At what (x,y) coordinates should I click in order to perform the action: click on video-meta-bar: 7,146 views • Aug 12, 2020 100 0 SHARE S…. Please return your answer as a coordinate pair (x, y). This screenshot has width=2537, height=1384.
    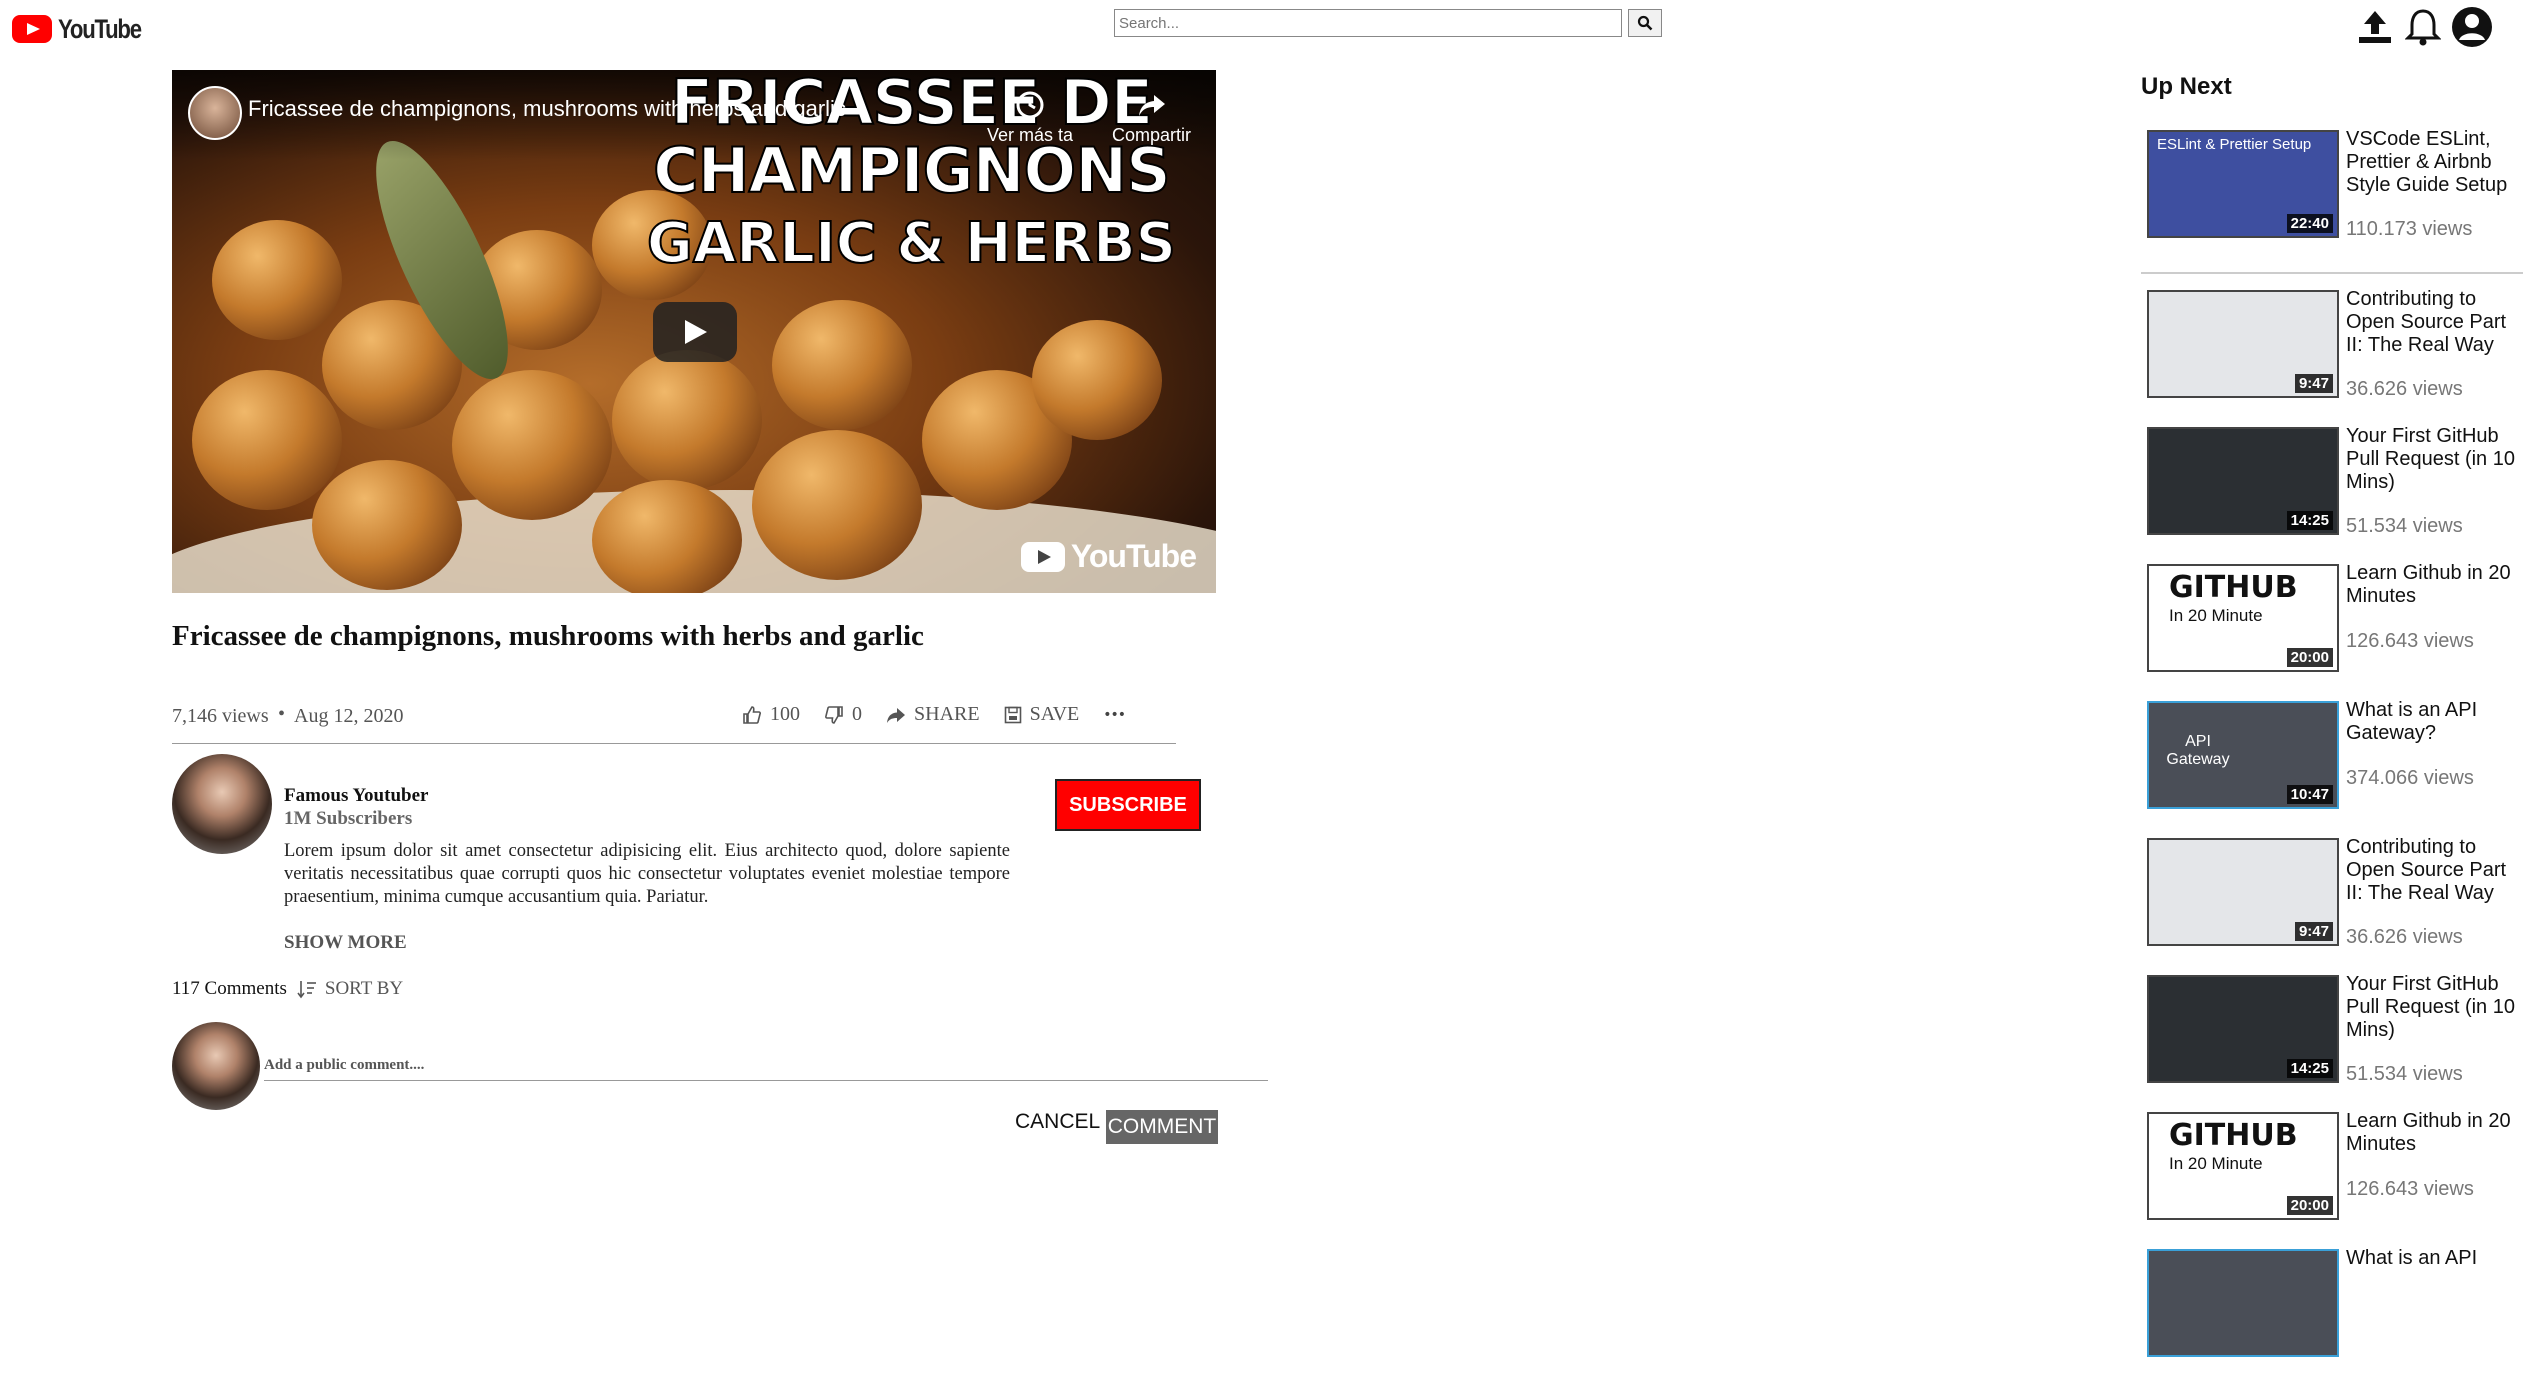
    Looking at the image, I should click on (674, 723).